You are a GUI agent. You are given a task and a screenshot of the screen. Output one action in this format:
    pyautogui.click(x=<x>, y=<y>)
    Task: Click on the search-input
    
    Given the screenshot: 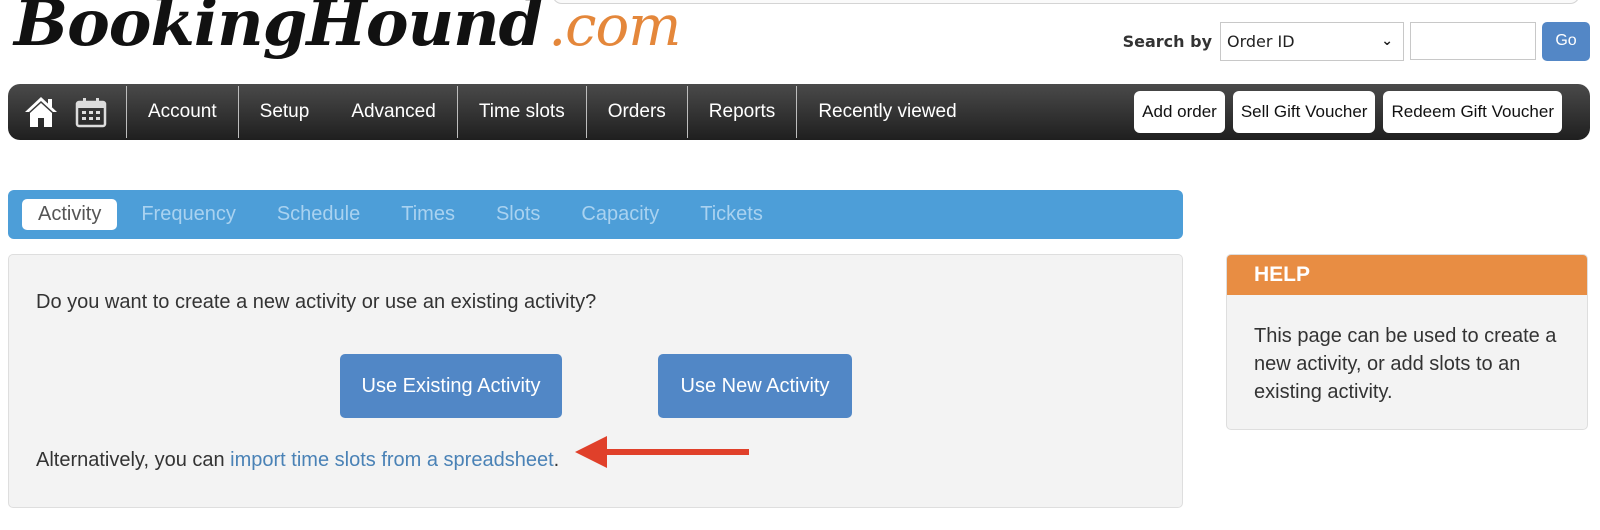 What is the action you would take?
    pyautogui.click(x=1473, y=41)
    